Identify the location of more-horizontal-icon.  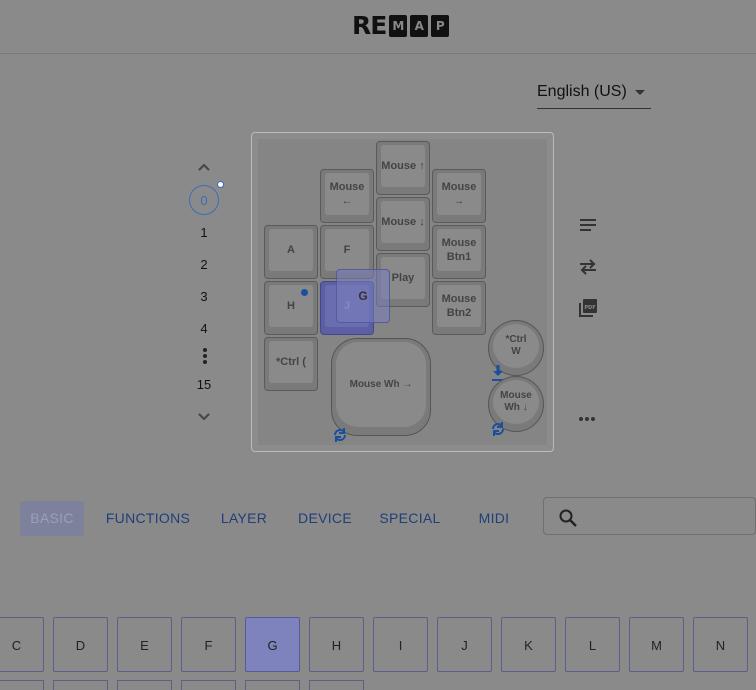
(587, 419).